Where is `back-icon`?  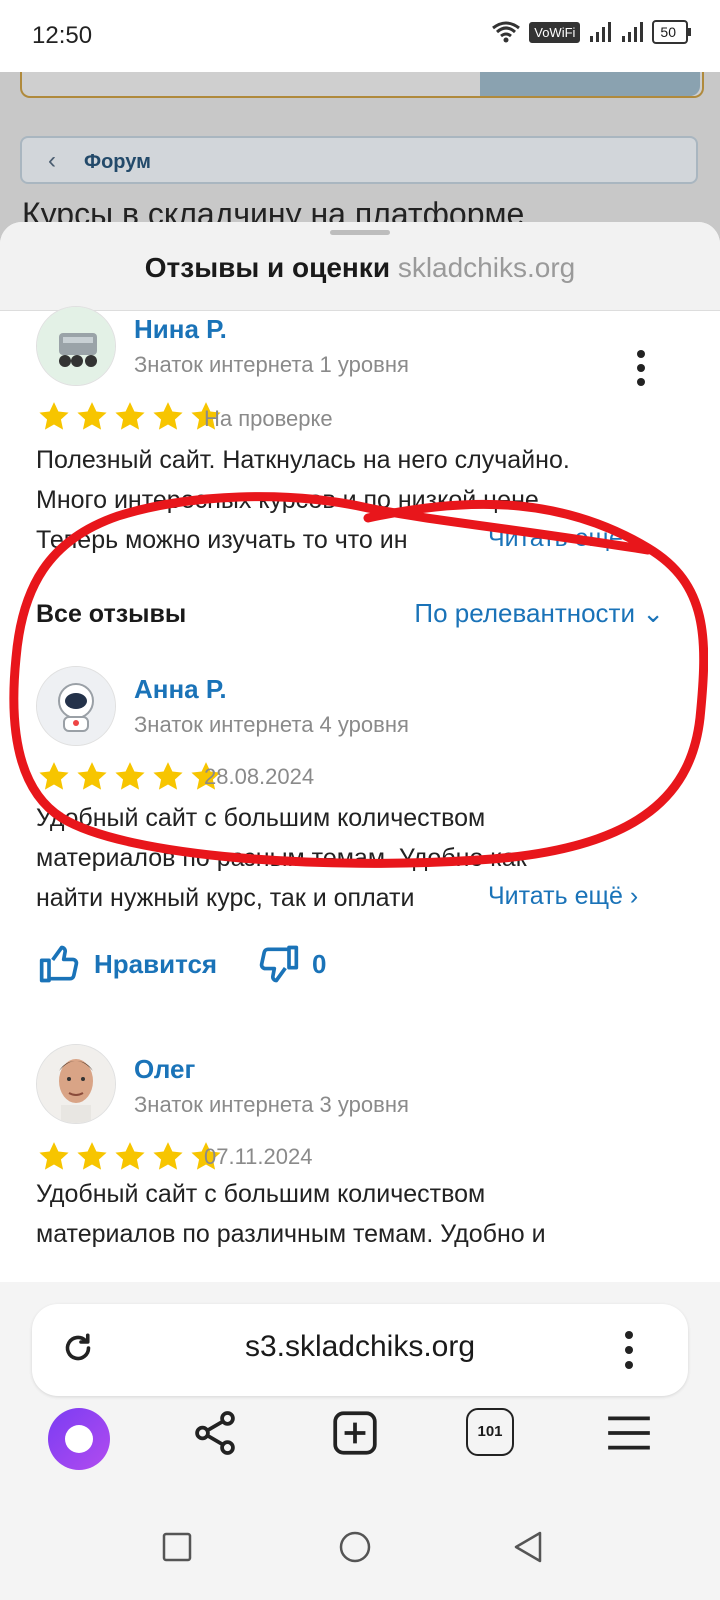
back-icon is located at coordinates (528, 1547).